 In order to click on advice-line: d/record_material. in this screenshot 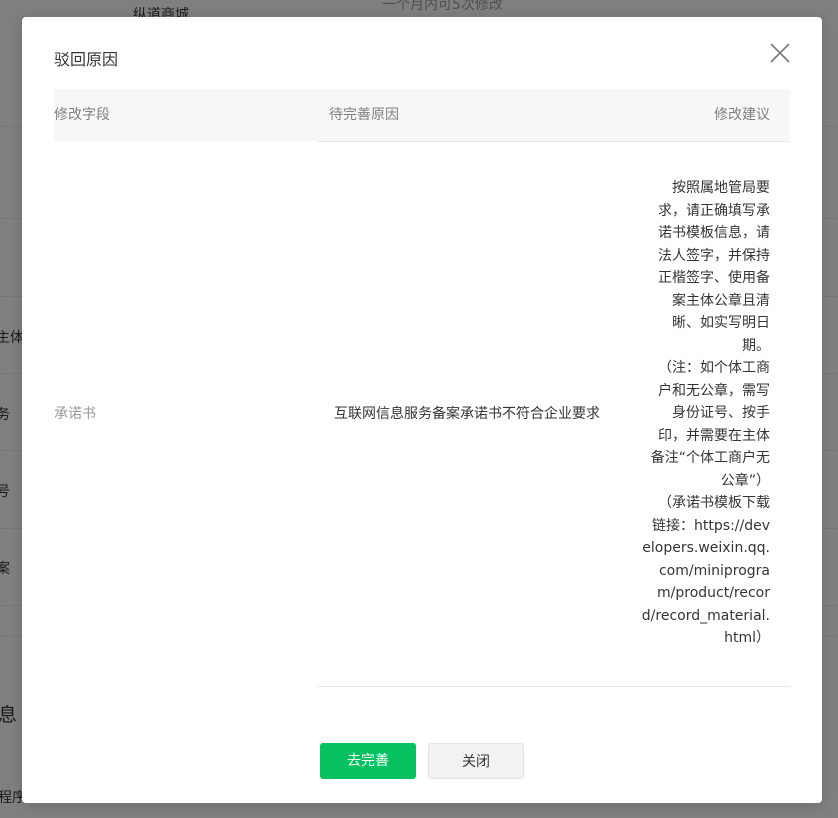, I will do `click(705, 615)`.